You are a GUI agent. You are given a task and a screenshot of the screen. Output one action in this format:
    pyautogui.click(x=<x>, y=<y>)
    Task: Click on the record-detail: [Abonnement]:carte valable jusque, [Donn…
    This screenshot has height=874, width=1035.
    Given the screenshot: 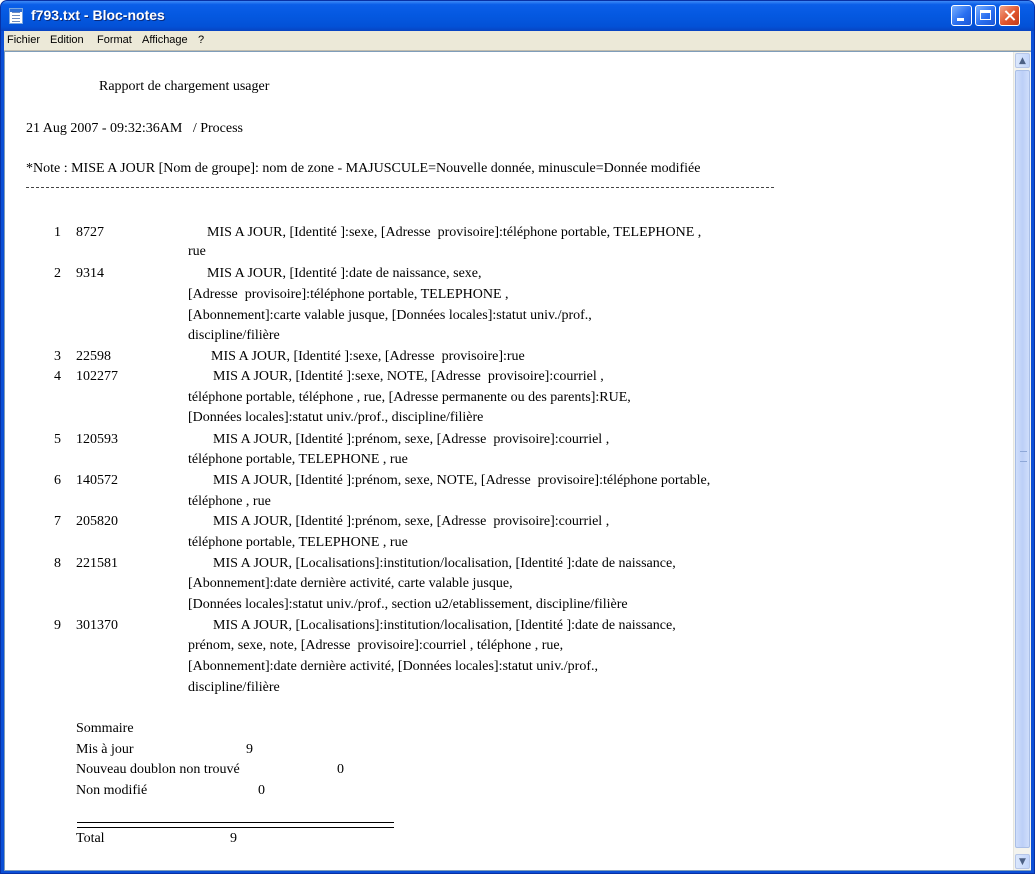 What is the action you would take?
    pyautogui.click(x=390, y=315)
    